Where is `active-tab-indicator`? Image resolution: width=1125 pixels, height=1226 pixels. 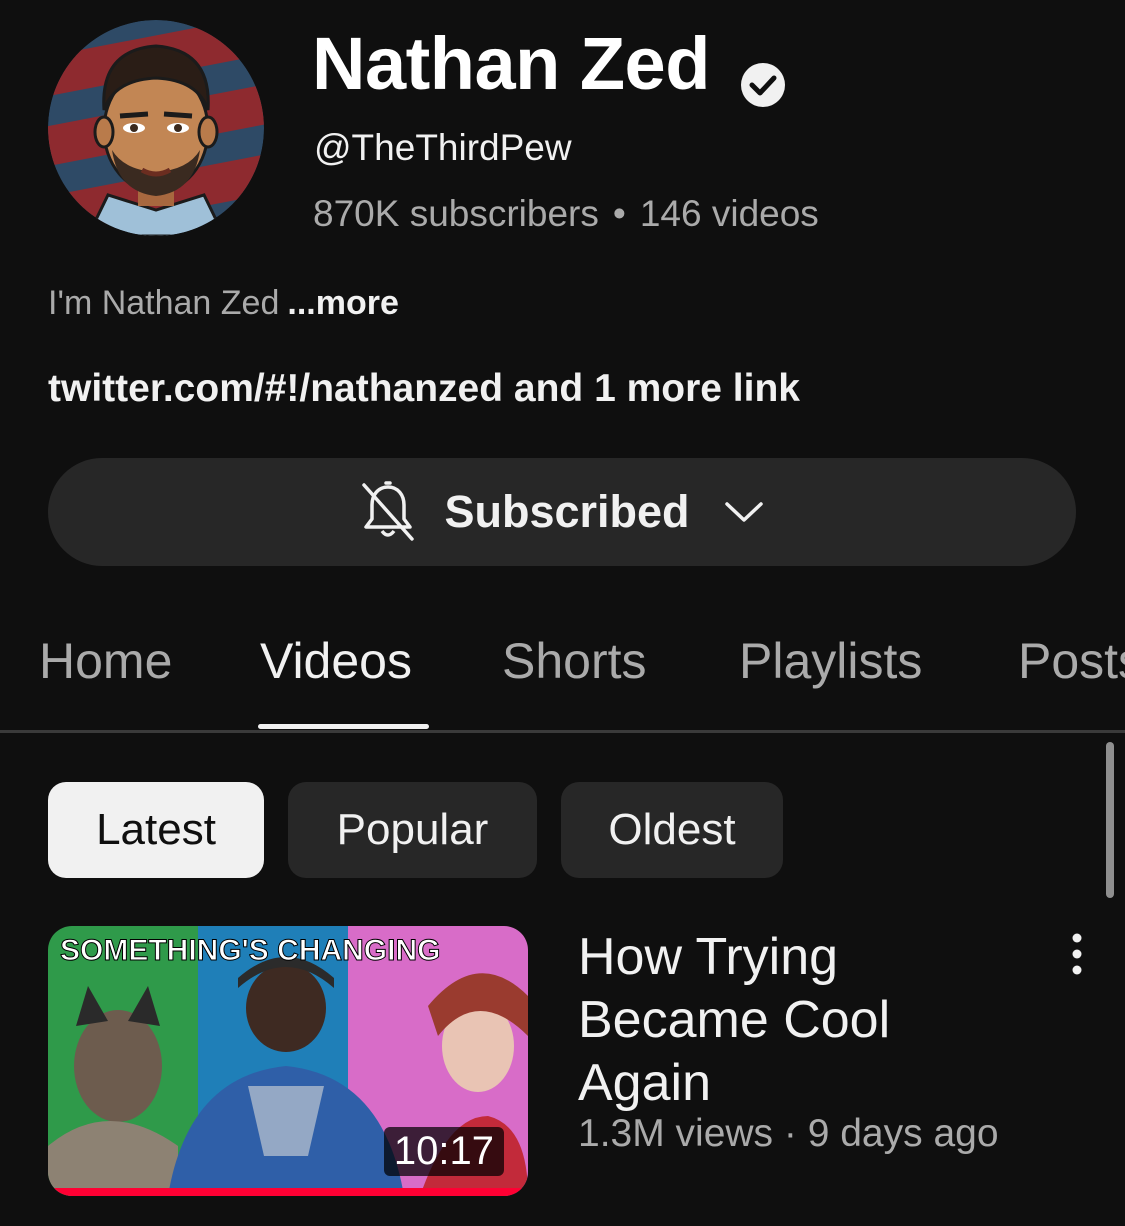
active-tab-indicator is located at coordinates (343, 726).